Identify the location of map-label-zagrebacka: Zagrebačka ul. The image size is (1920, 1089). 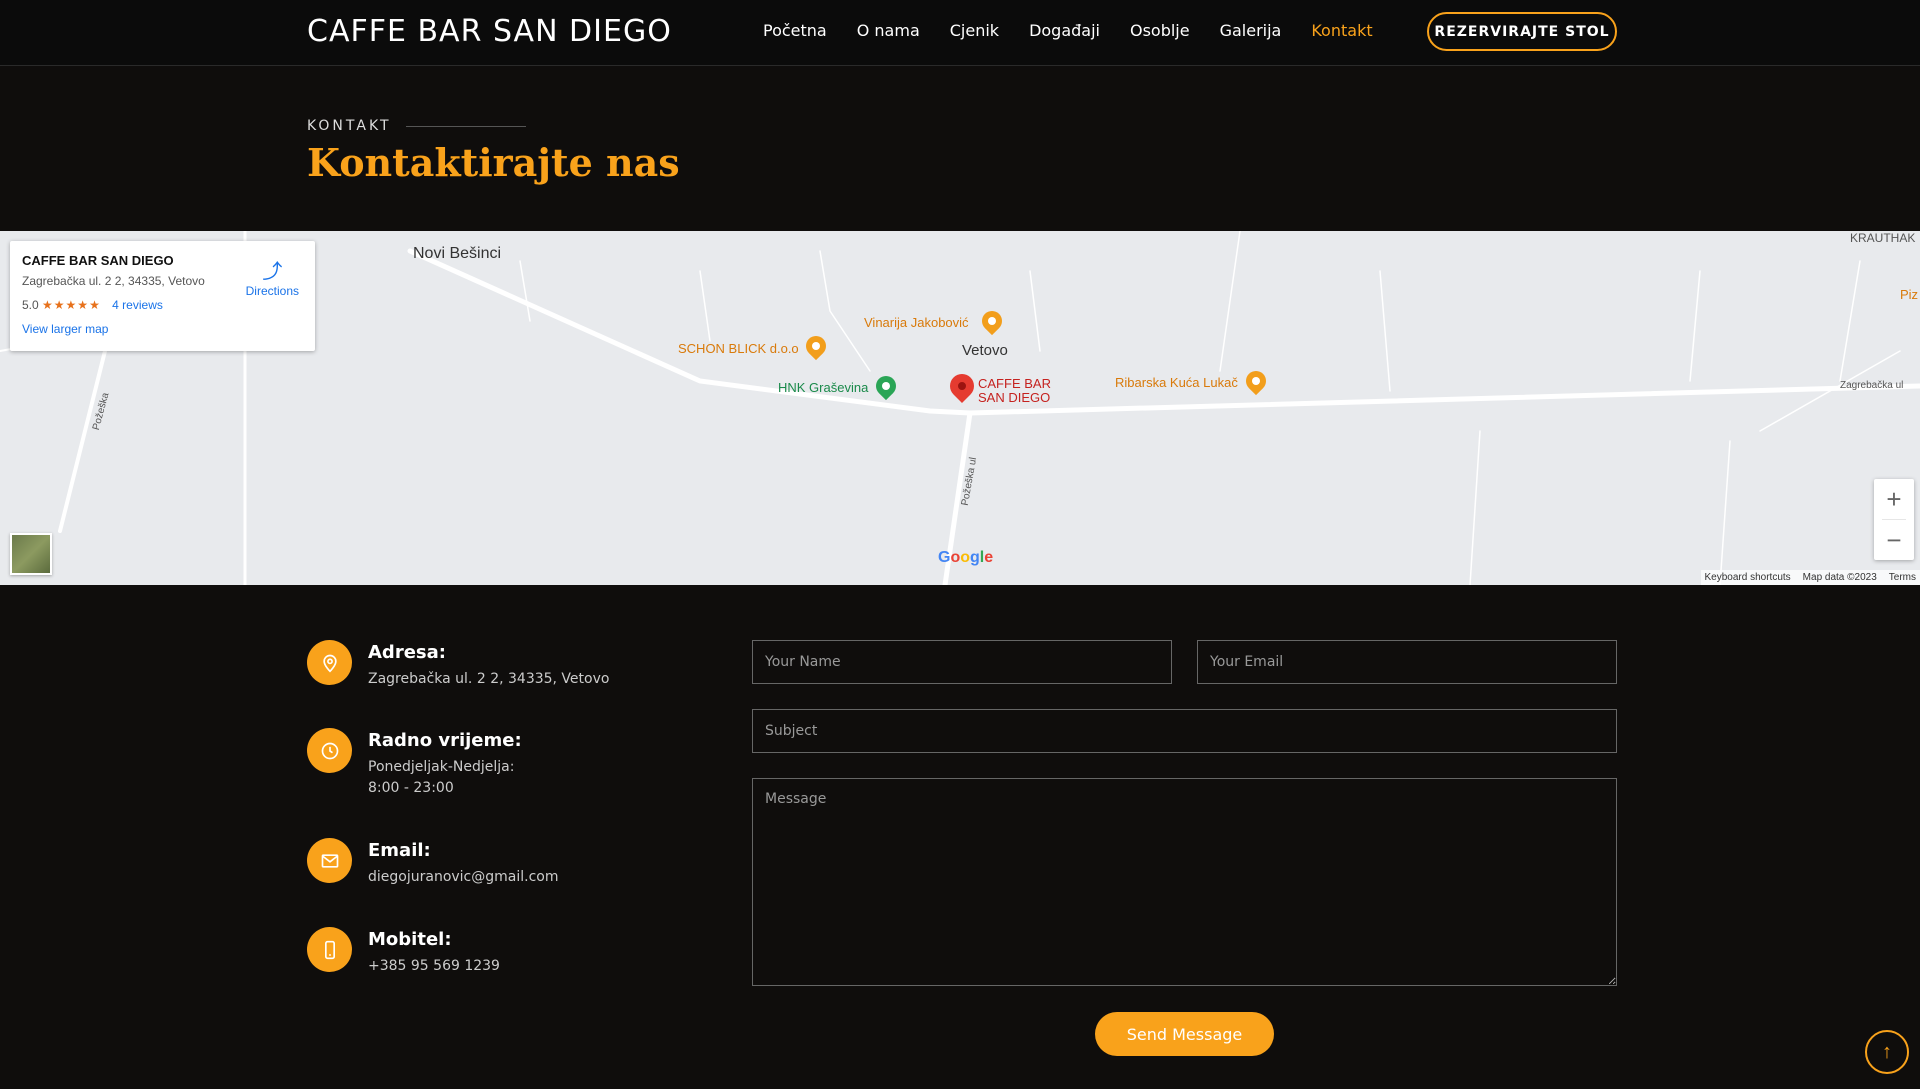
(1872, 385).